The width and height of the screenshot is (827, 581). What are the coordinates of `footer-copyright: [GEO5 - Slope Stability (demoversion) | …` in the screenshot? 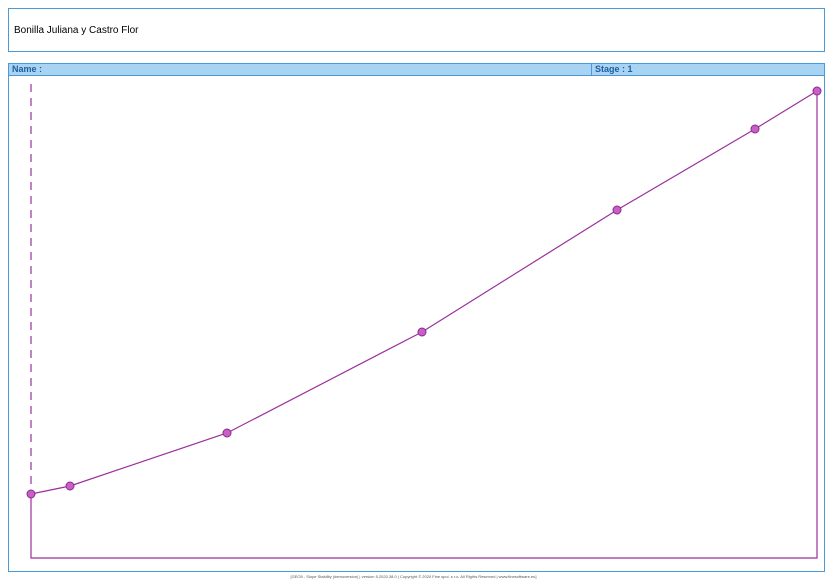 It's located at (413, 576).